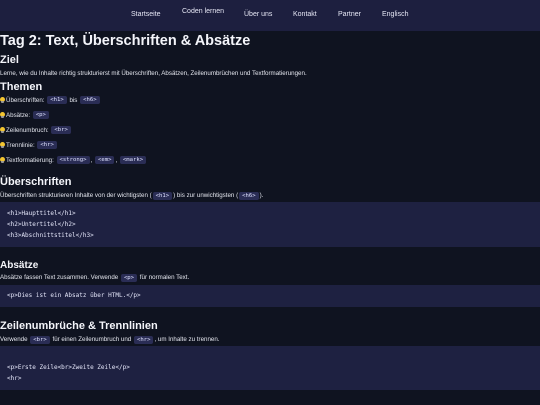  Describe the element at coordinates (79, 326) in the screenshot. I see `umbrueche-heading: Zeilenumbrüche & Trennlinien` at that location.